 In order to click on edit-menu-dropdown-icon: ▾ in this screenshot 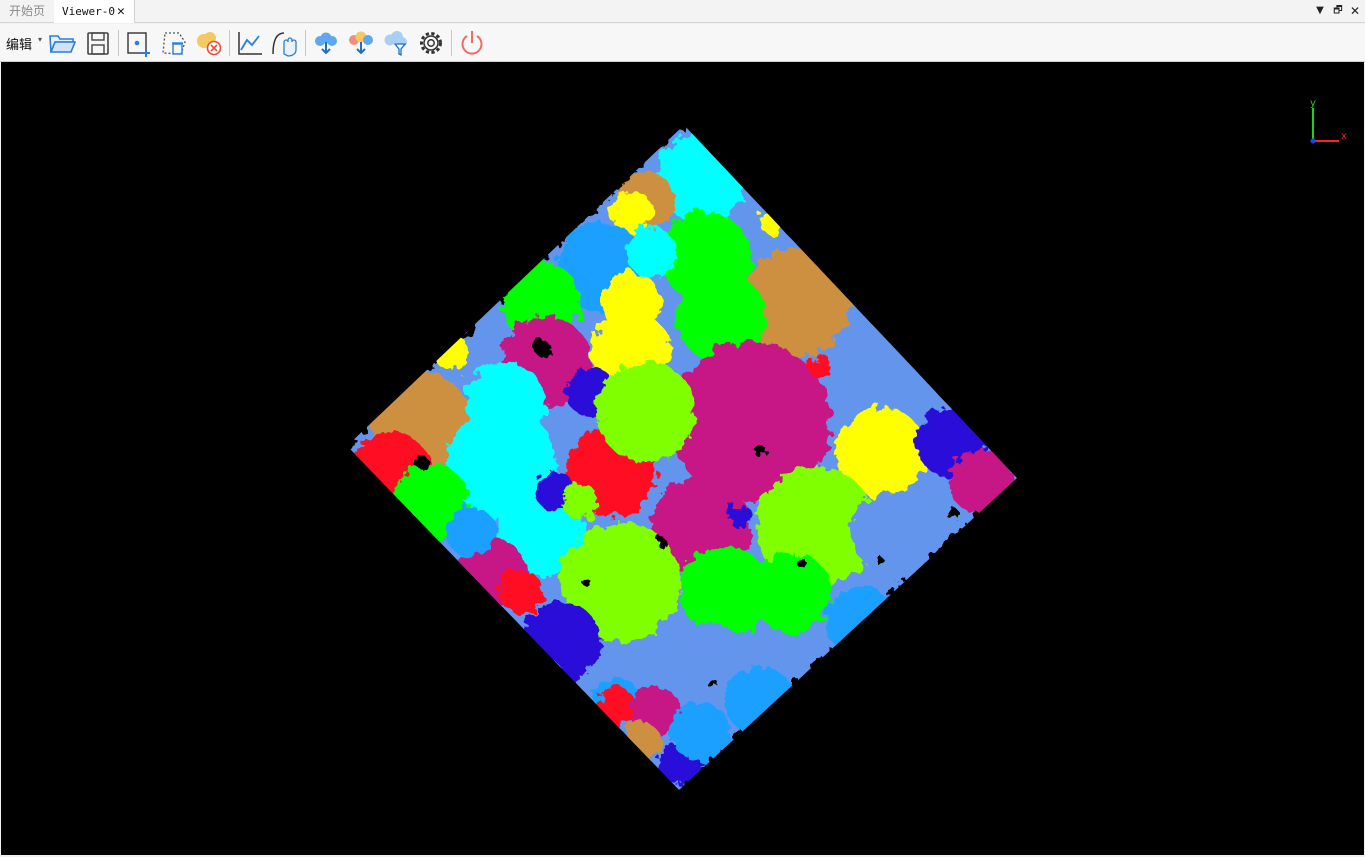, I will do `click(40, 39)`.